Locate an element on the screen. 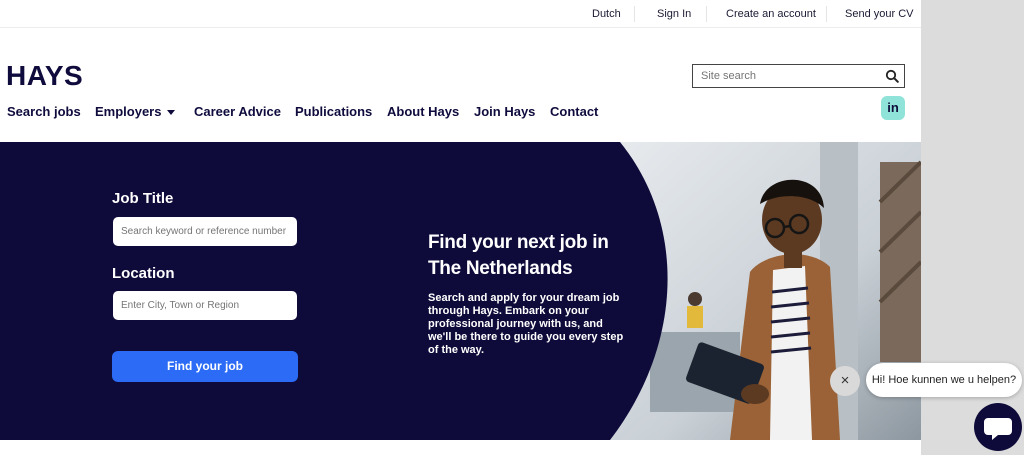 This screenshot has width=1024, height=455. create-account-link: Create an account is located at coordinates (771, 14).